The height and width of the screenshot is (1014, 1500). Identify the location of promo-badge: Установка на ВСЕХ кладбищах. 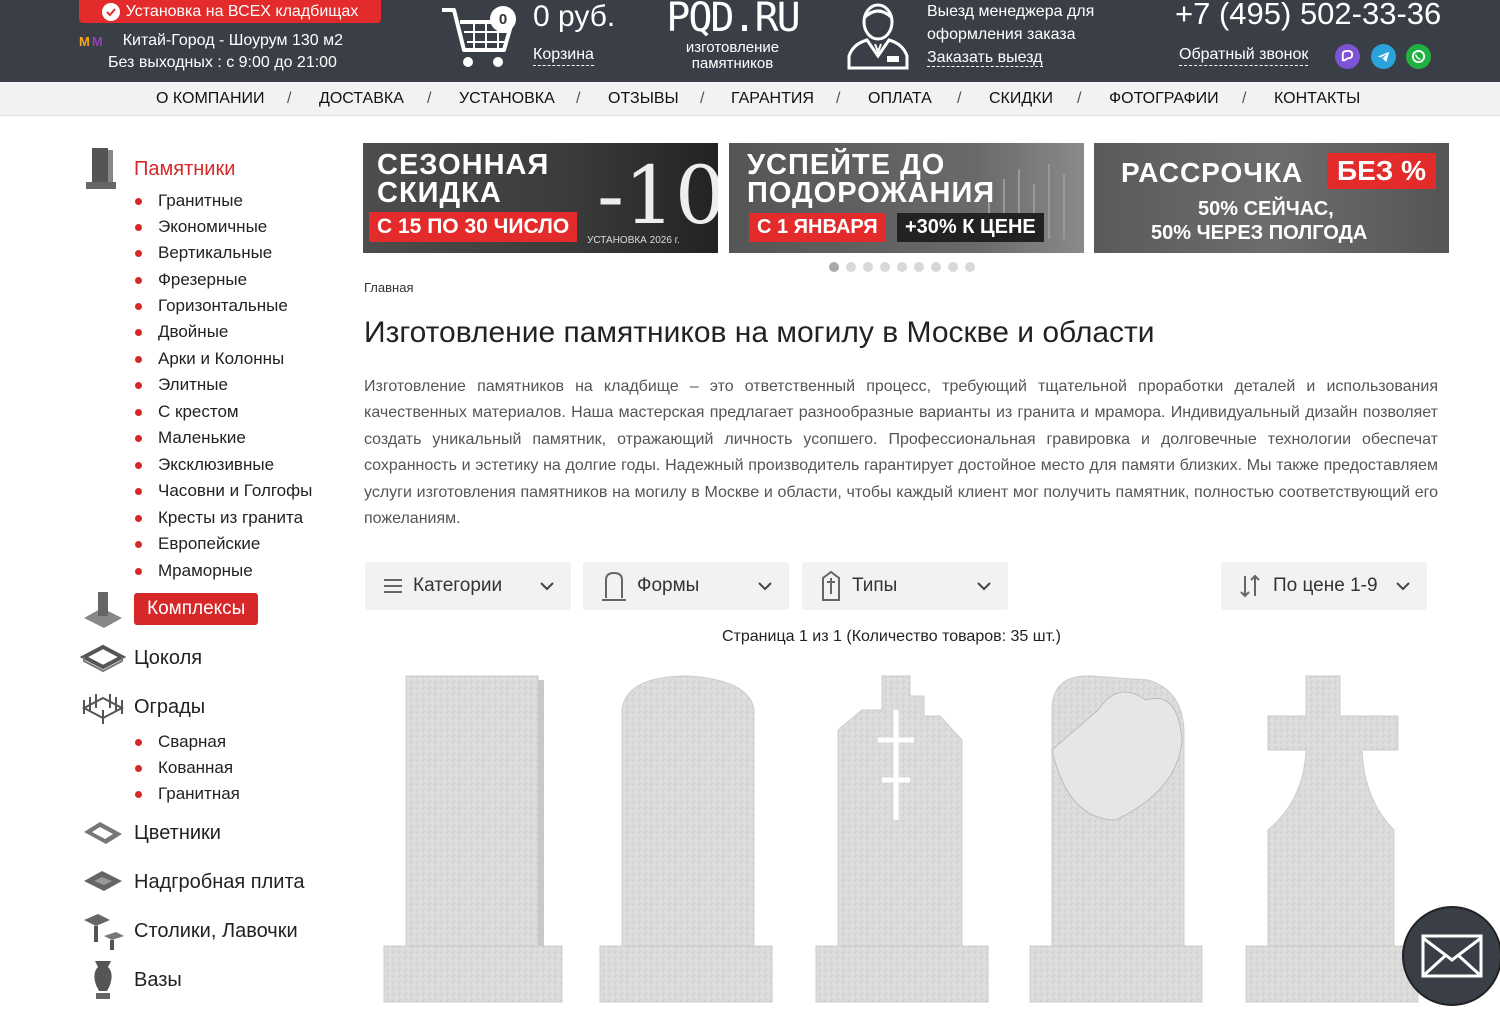
(230, 11).